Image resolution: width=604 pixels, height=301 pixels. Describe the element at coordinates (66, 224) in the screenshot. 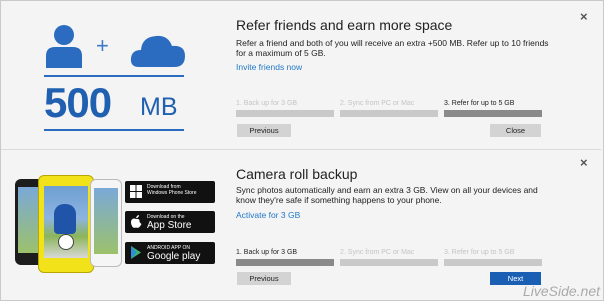

I see `phone-yellow` at that location.